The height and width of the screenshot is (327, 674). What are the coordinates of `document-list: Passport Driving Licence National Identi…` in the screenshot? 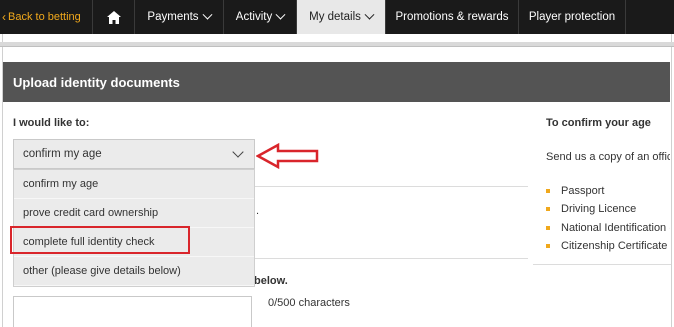 It's located at (608, 218).